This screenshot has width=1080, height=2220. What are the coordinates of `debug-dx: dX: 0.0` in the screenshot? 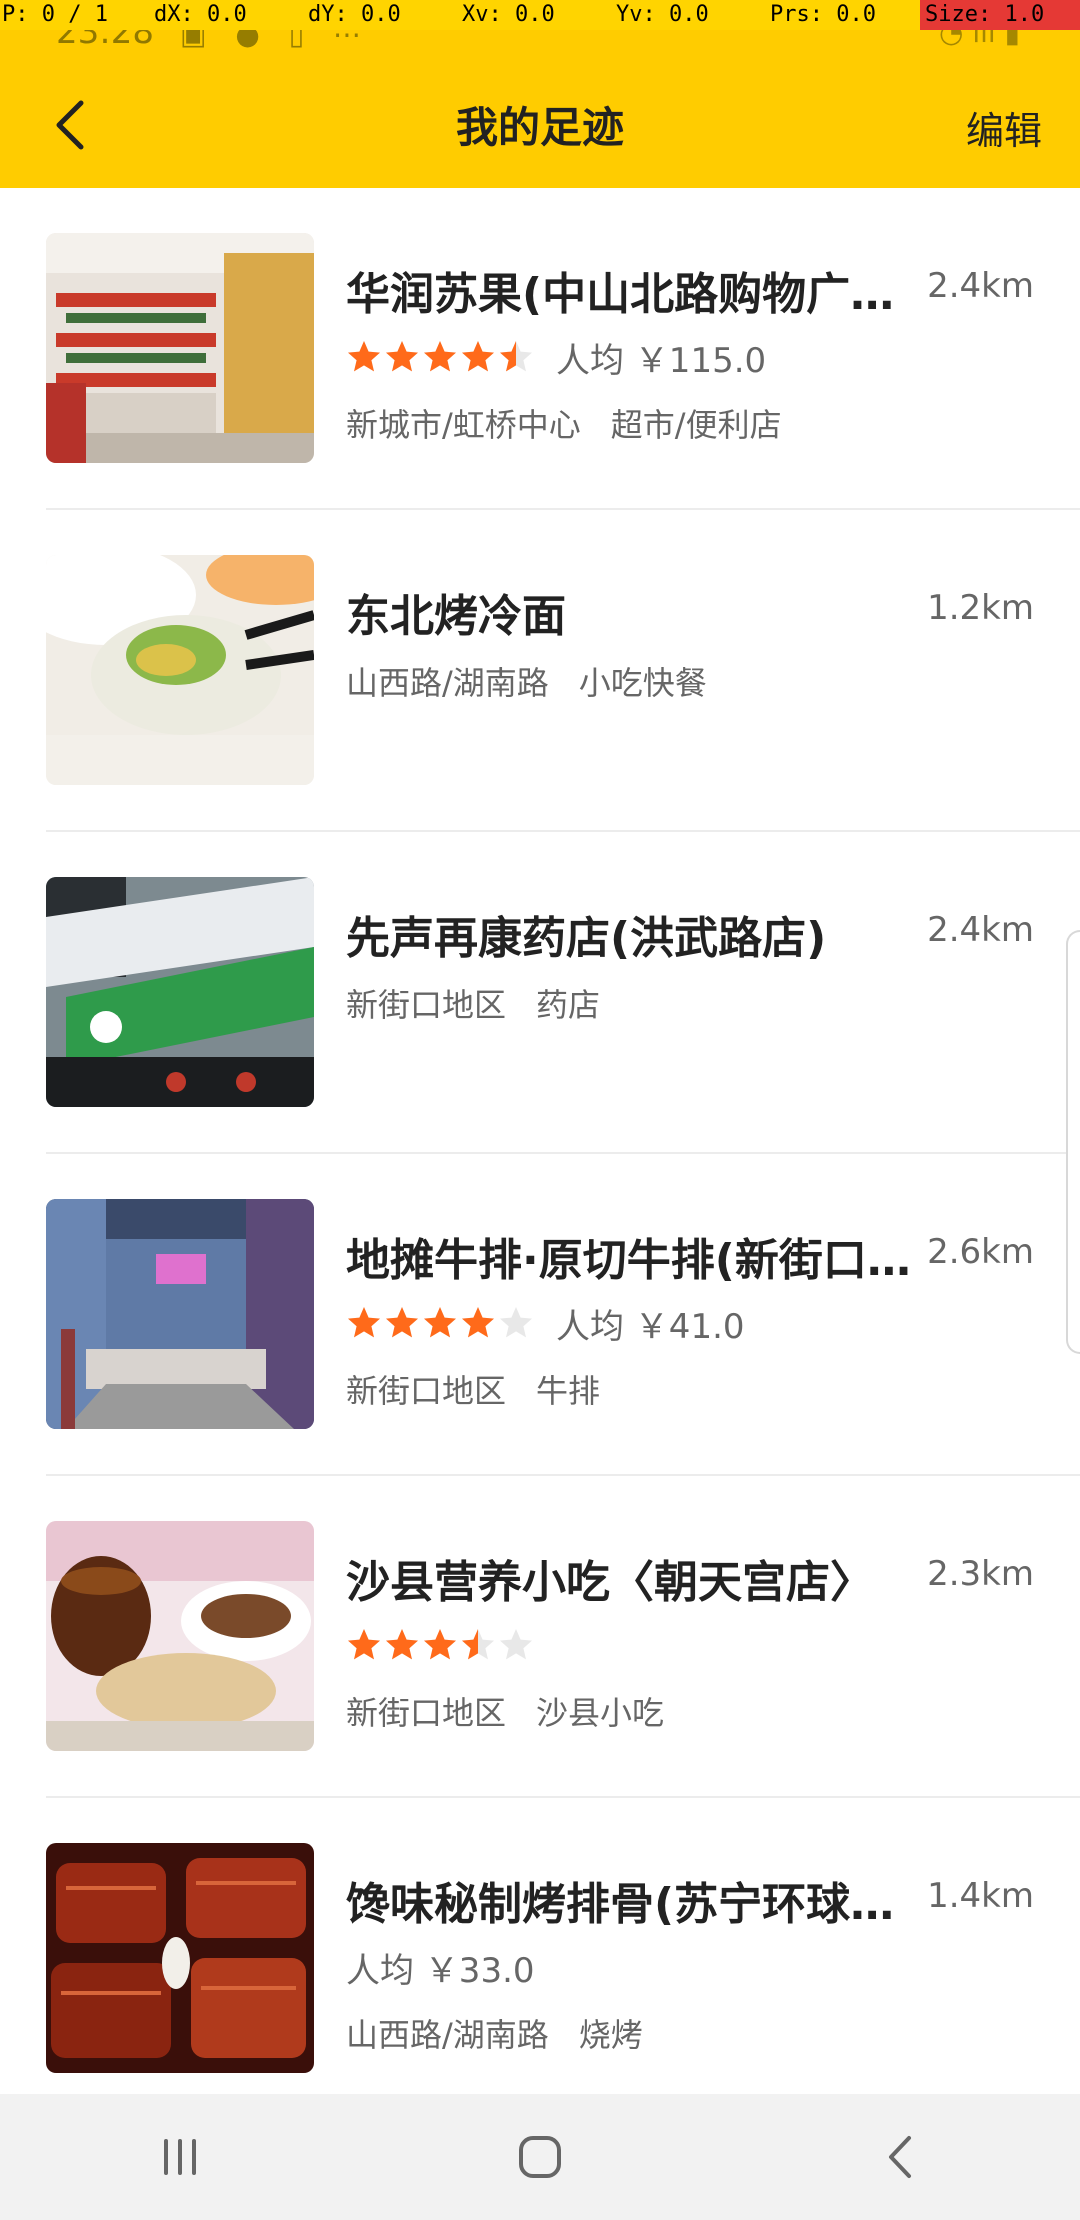 It's located at (200, 14).